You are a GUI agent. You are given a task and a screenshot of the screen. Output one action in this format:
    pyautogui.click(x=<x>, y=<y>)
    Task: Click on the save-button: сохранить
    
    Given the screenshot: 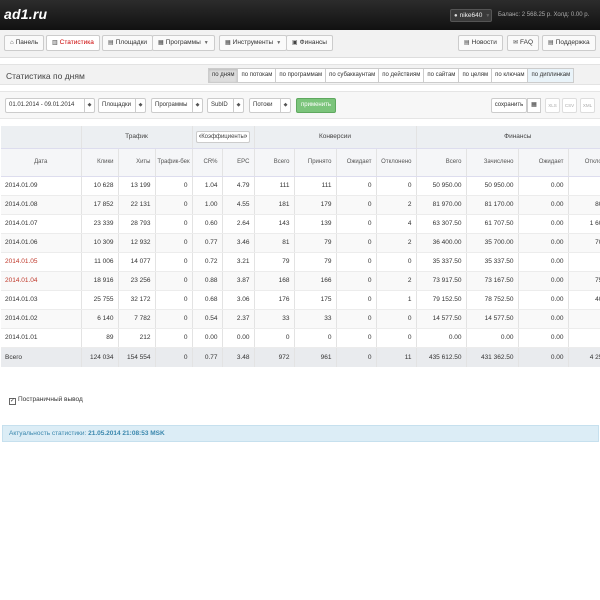 What is the action you would take?
    pyautogui.click(x=509, y=105)
    